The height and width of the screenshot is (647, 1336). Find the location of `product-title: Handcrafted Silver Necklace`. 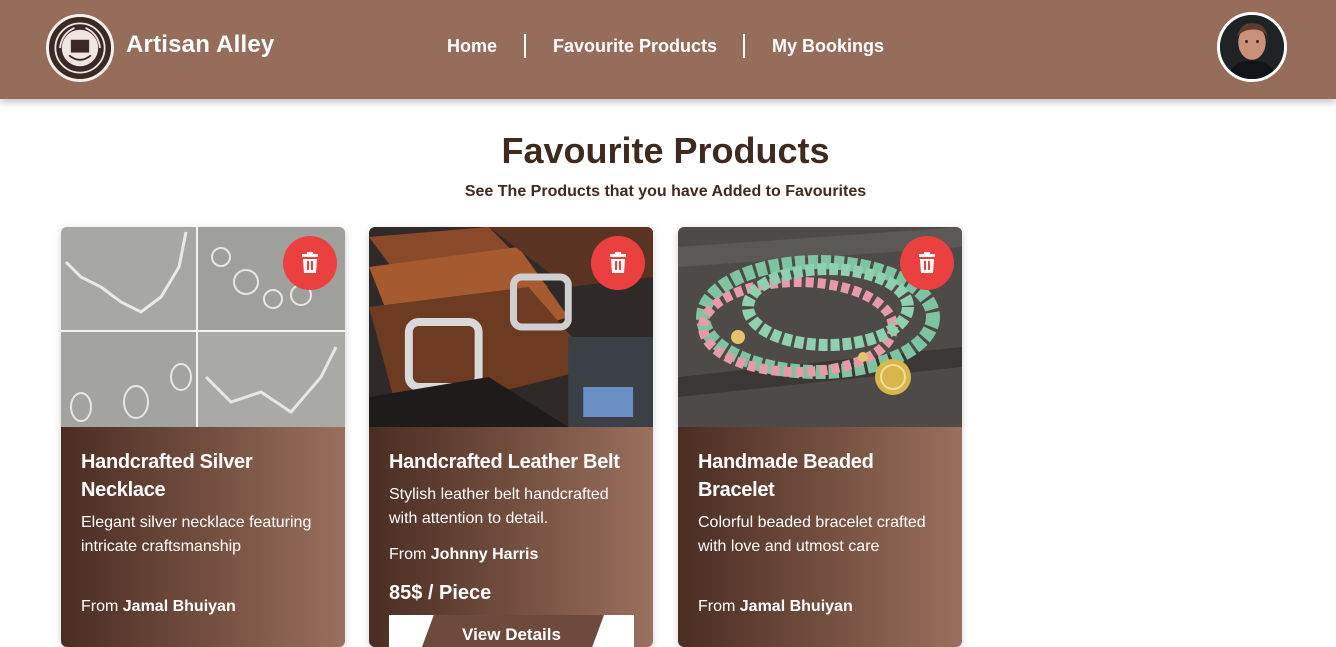

product-title: Handcrafted Silver Necklace is located at coordinates (167, 476).